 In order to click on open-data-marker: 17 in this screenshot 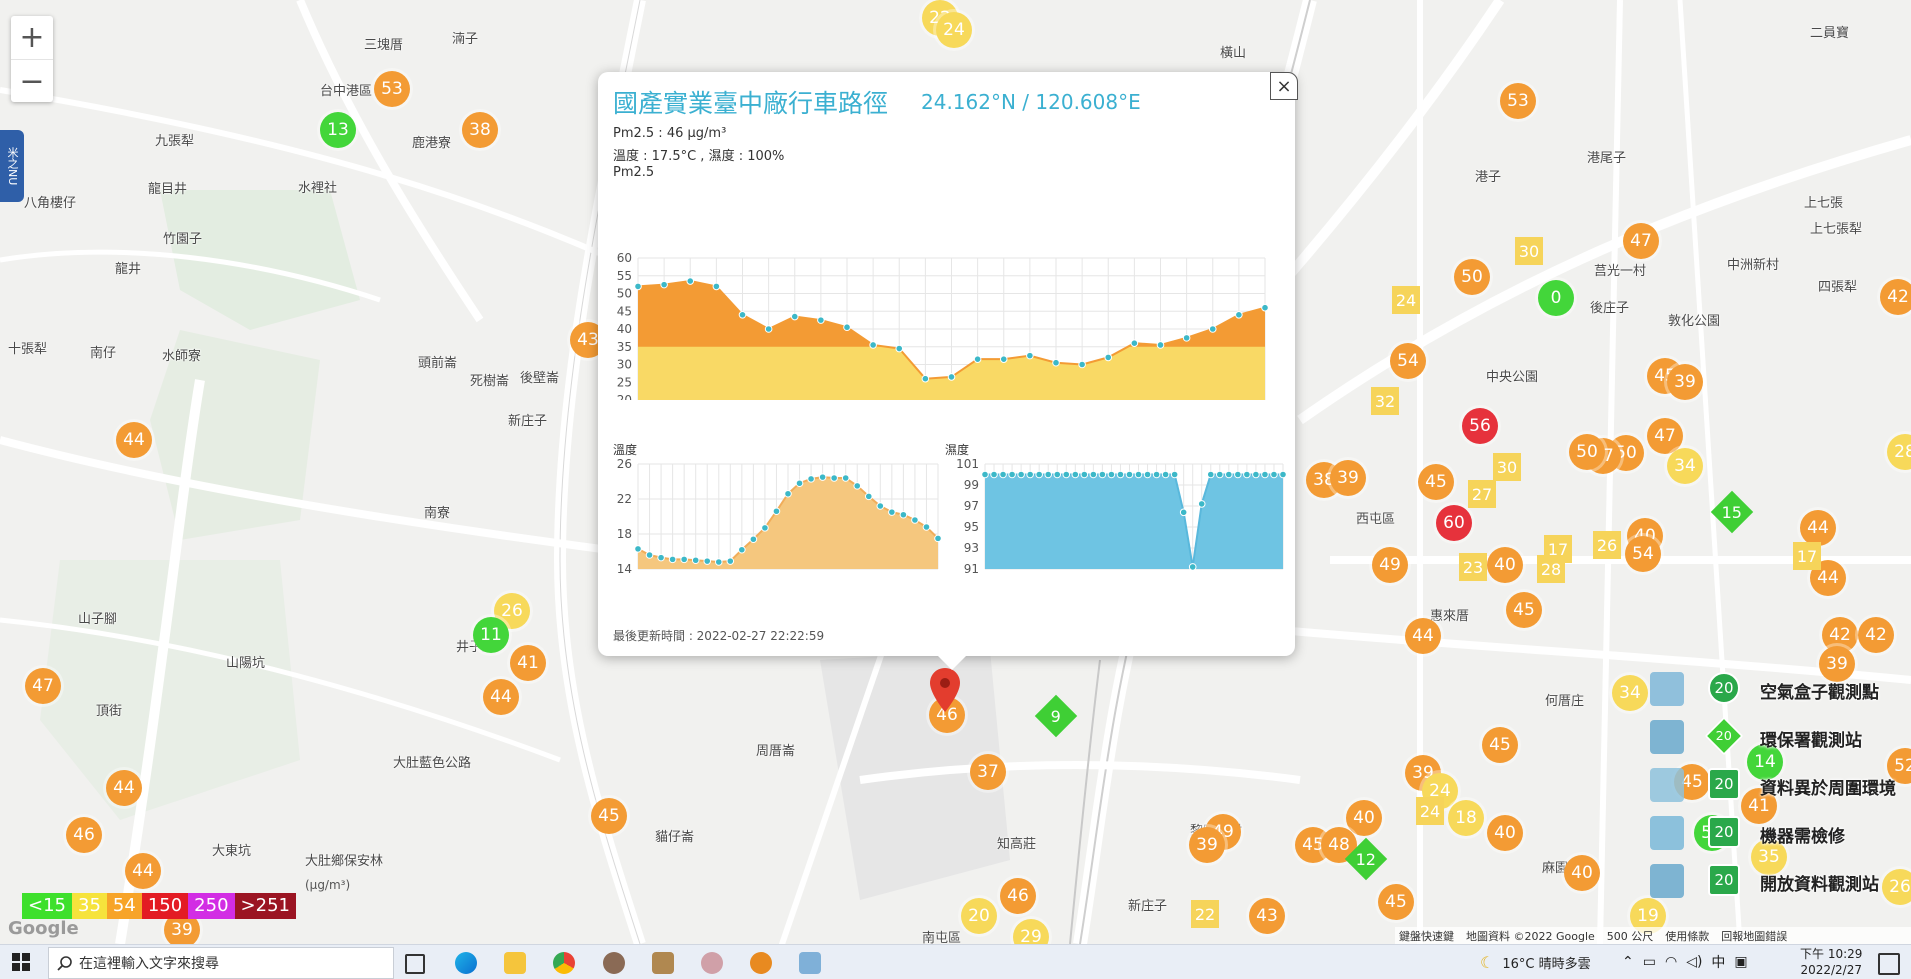, I will do `click(1807, 556)`.